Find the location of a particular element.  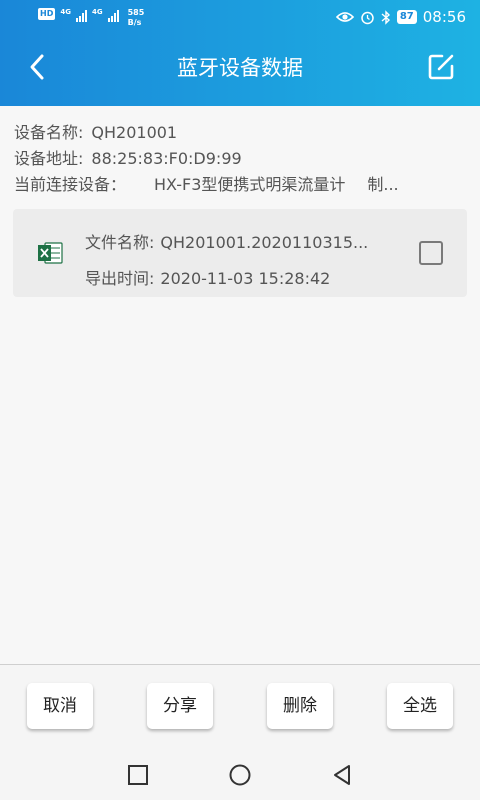

action-bar: 取消 分享 删除 全选 is located at coordinates (240, 707).